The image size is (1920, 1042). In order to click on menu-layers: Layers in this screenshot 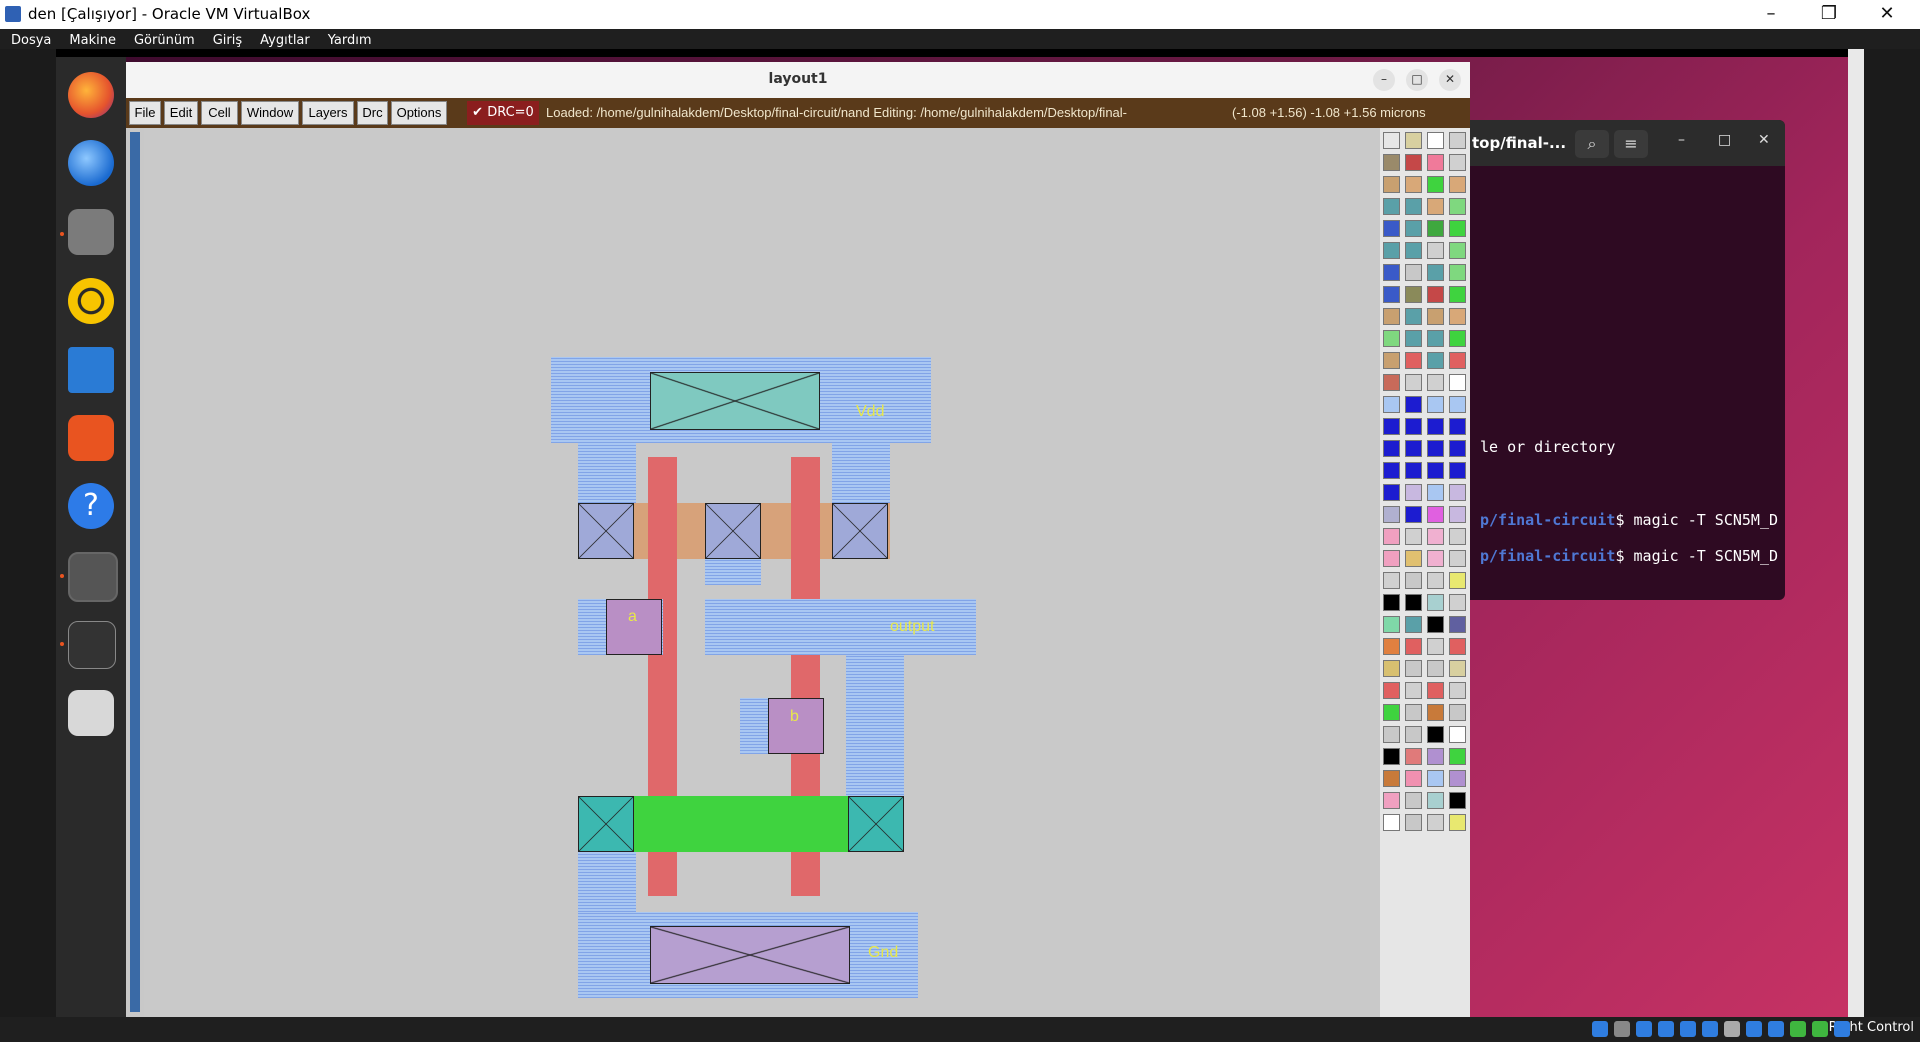, I will do `click(328, 113)`.